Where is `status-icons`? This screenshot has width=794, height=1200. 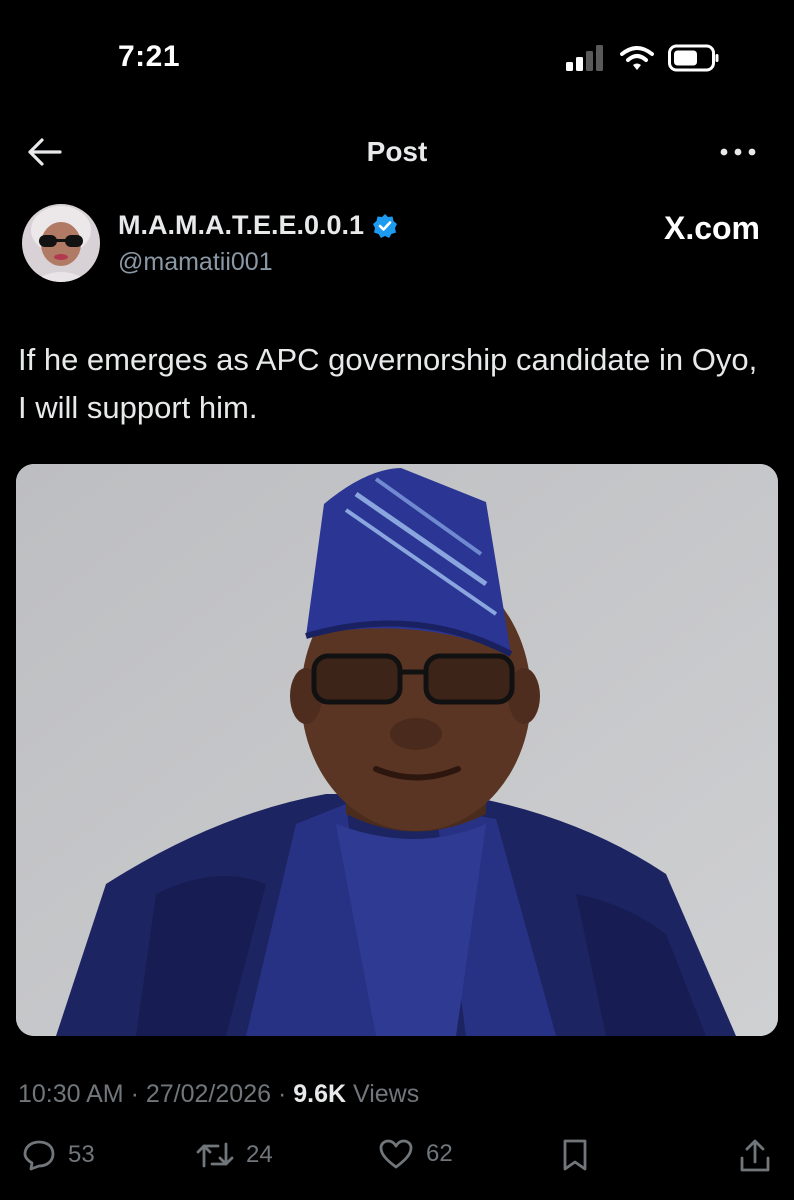 status-icons is located at coordinates (643, 58).